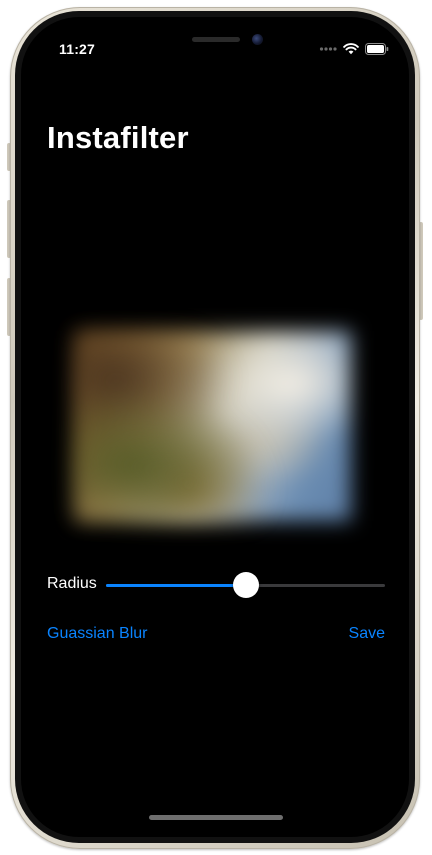 The image size is (432, 855). I want to click on wifi-icon, so click(351, 49).